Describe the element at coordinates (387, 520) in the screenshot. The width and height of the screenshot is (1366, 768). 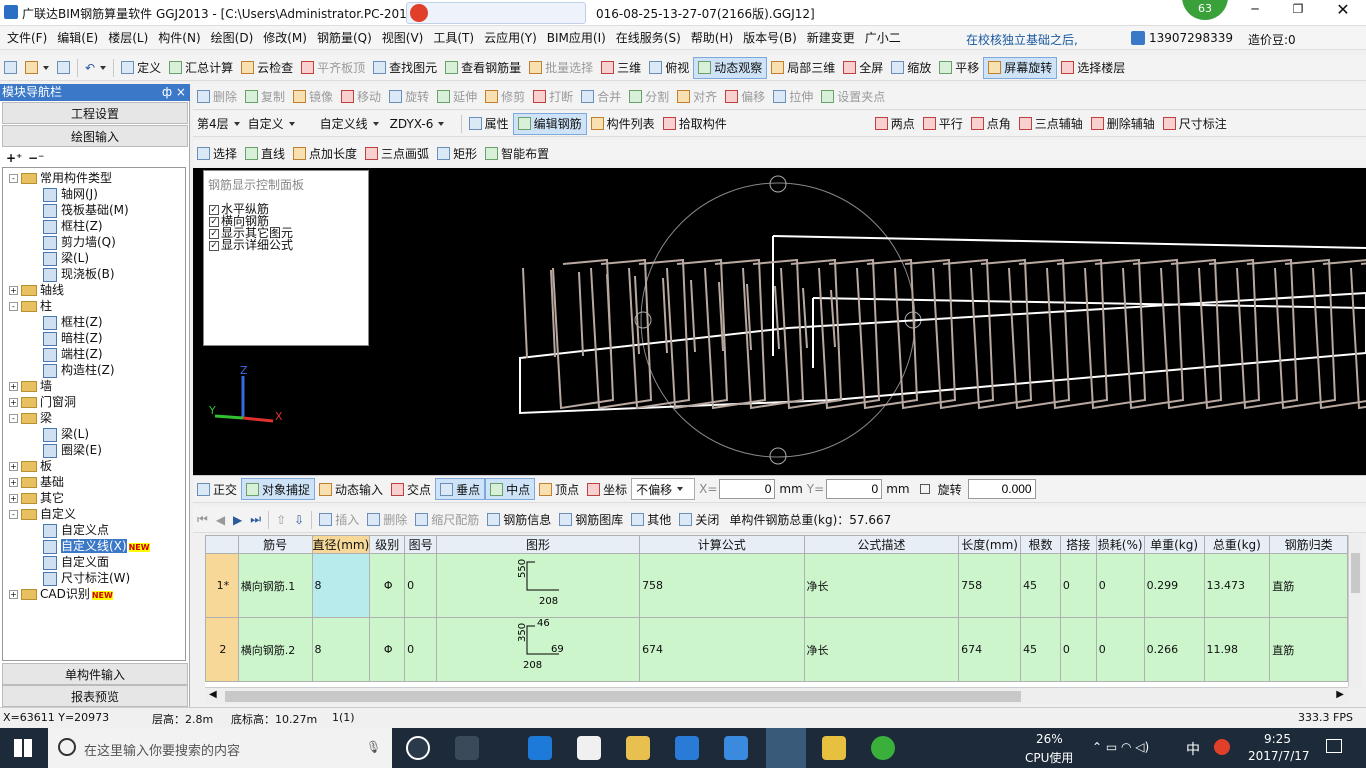
I see `grid-button-1: 删除` at that location.